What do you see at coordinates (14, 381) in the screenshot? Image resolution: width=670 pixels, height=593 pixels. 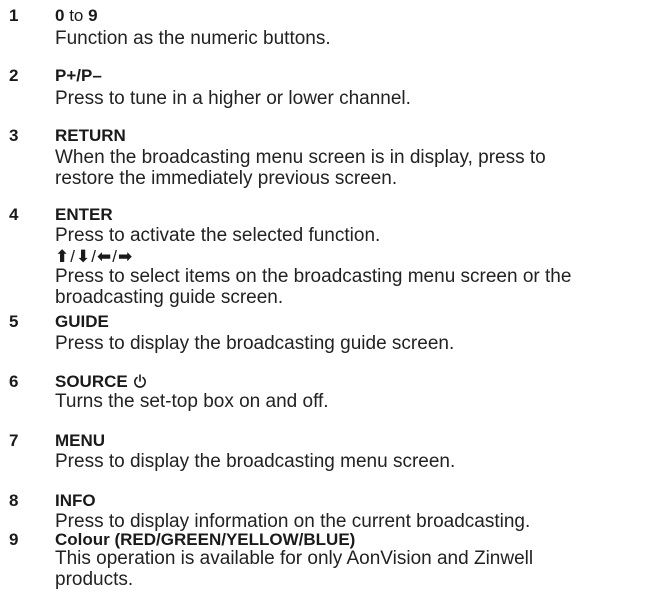 I see `item-number: 6` at bounding box center [14, 381].